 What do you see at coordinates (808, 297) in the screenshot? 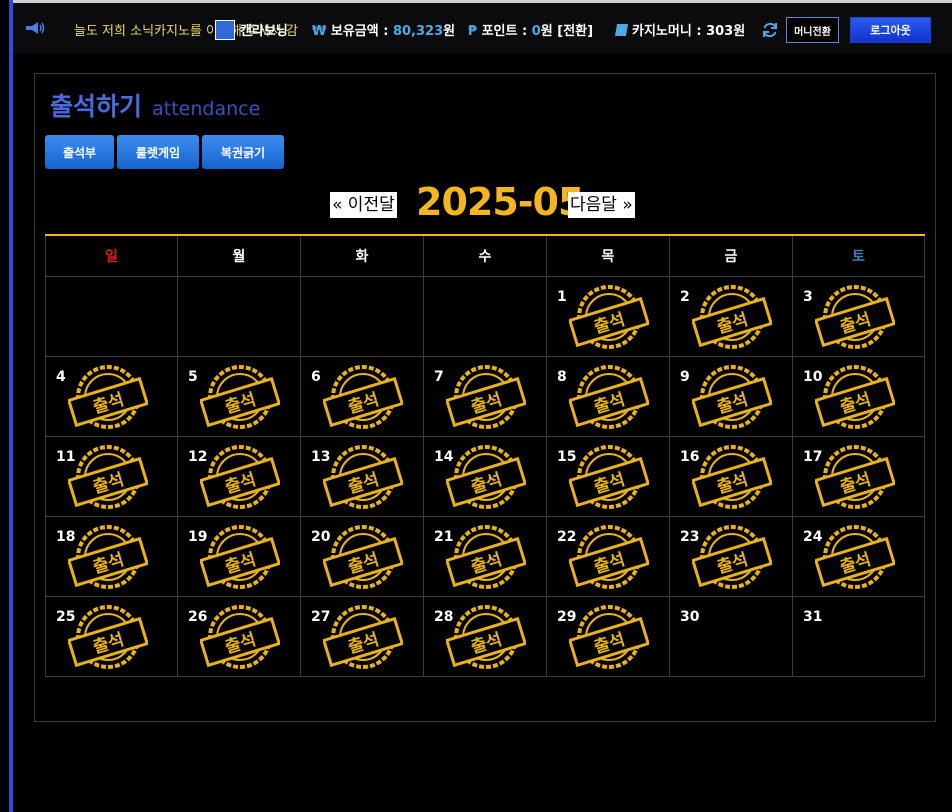
I see `day-number: 3` at bounding box center [808, 297].